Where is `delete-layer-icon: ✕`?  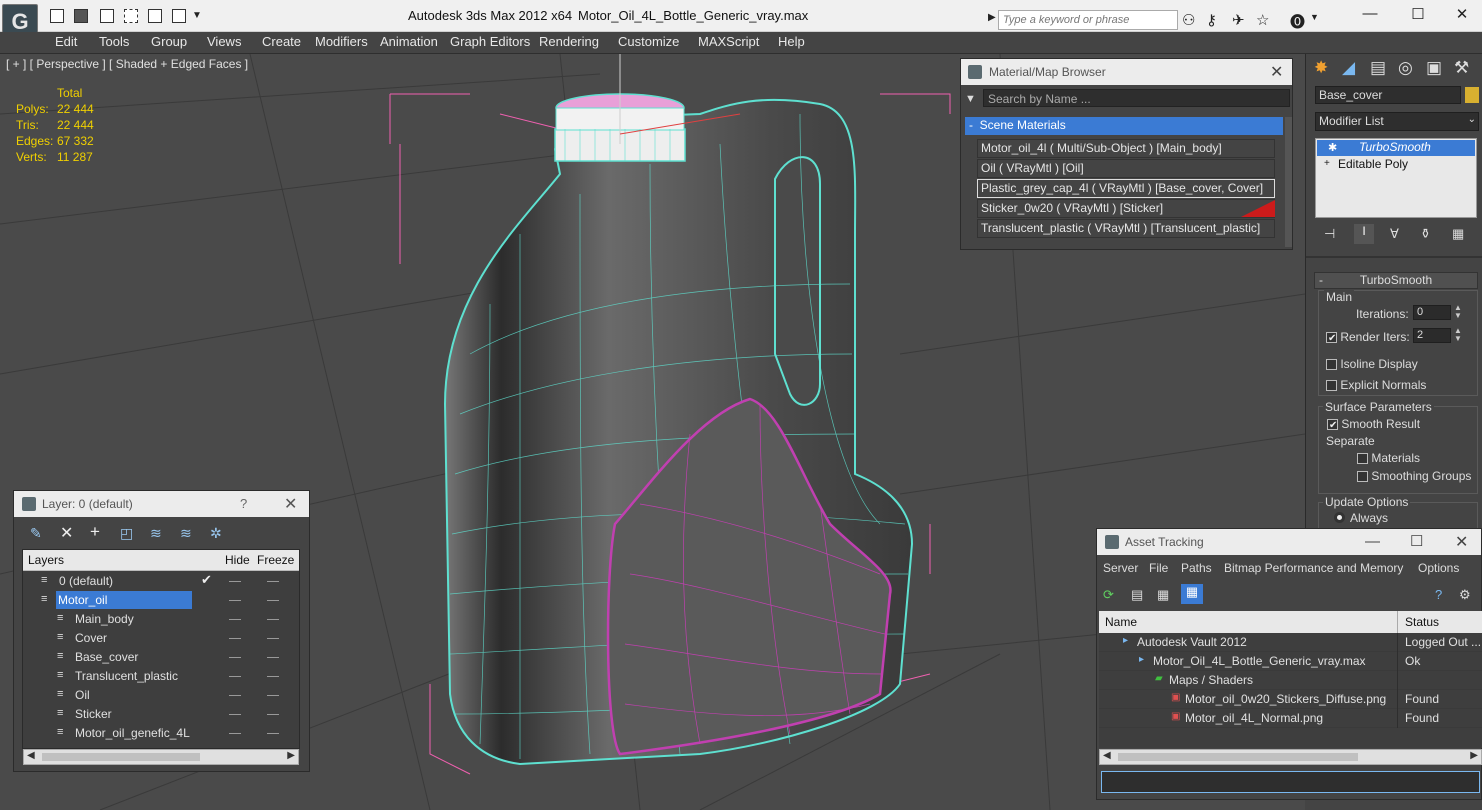 delete-layer-icon: ✕ is located at coordinates (66, 533).